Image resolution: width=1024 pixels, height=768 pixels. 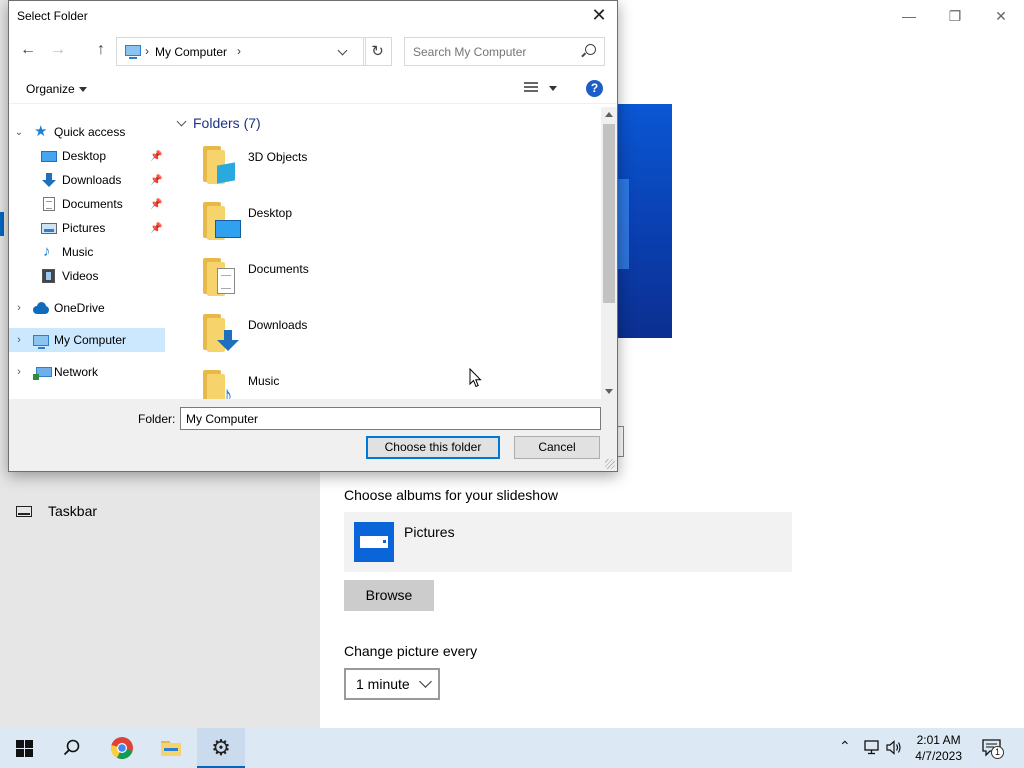 I want to click on nav-item-downloads: Downloads 📌, so click(x=87, y=180).